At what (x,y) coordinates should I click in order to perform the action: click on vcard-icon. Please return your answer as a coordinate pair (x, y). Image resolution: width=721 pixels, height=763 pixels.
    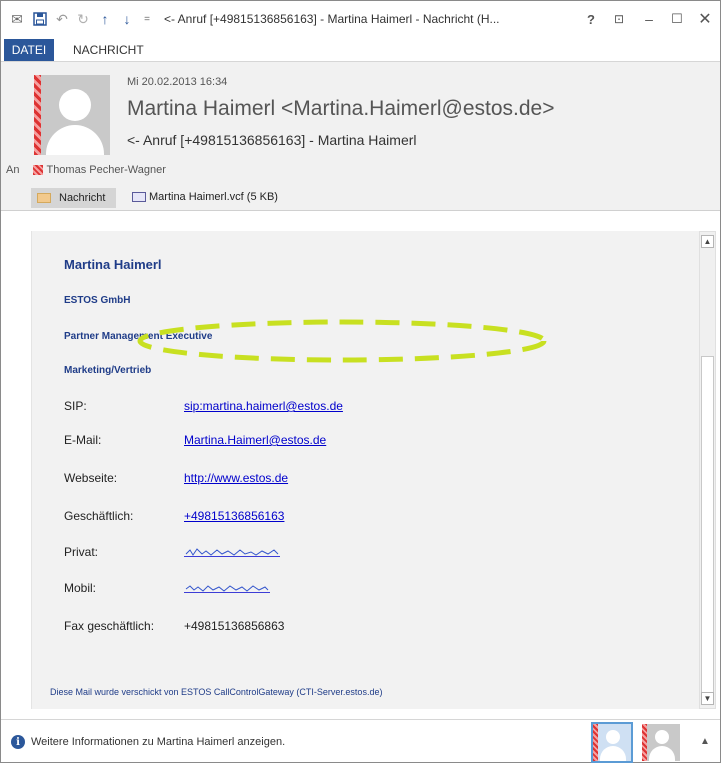
    Looking at the image, I should click on (139, 197).